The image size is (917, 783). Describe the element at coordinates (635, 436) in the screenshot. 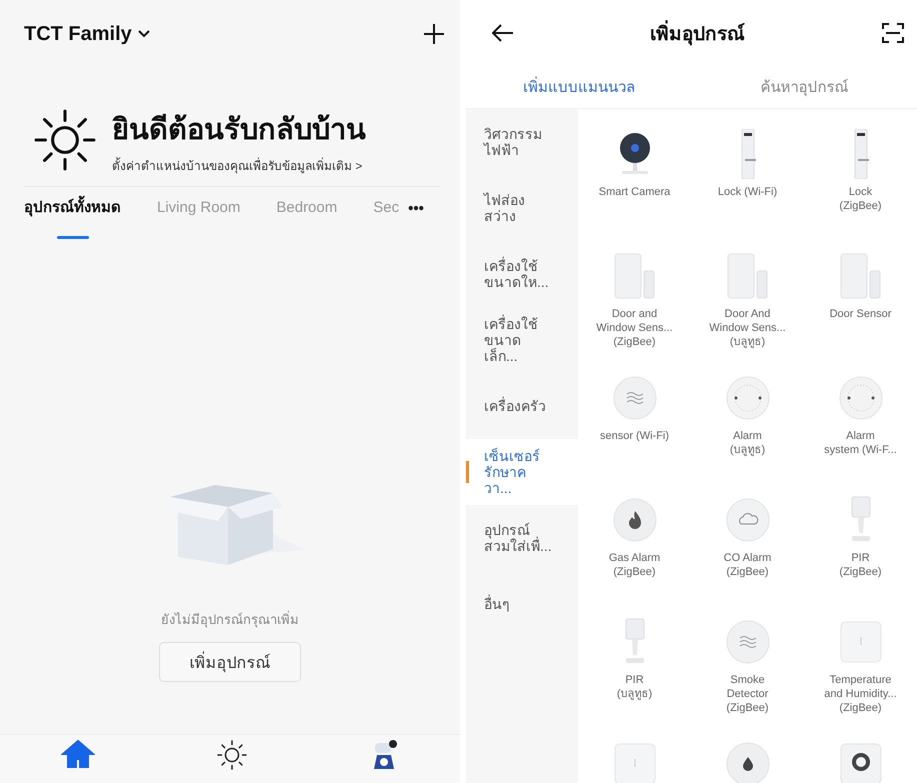

I see `device-label: sensor (Wi-Fi)` at that location.